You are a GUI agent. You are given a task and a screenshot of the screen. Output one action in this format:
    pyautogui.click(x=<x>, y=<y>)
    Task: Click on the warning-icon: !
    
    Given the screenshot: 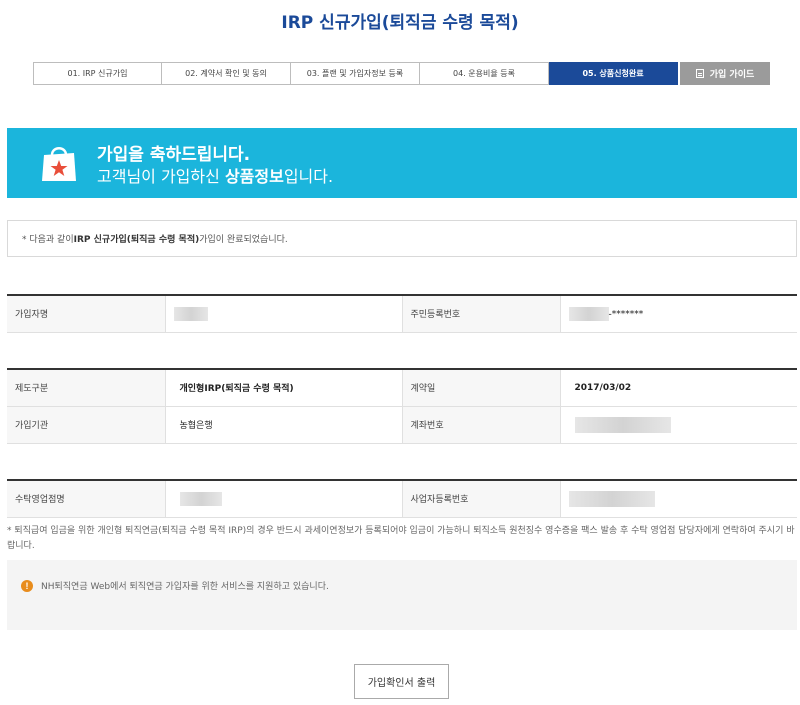 What is the action you would take?
    pyautogui.click(x=27, y=586)
    